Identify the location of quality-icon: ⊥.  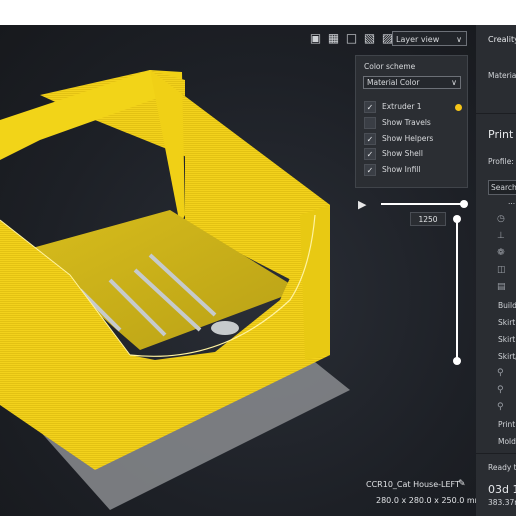
(501, 236).